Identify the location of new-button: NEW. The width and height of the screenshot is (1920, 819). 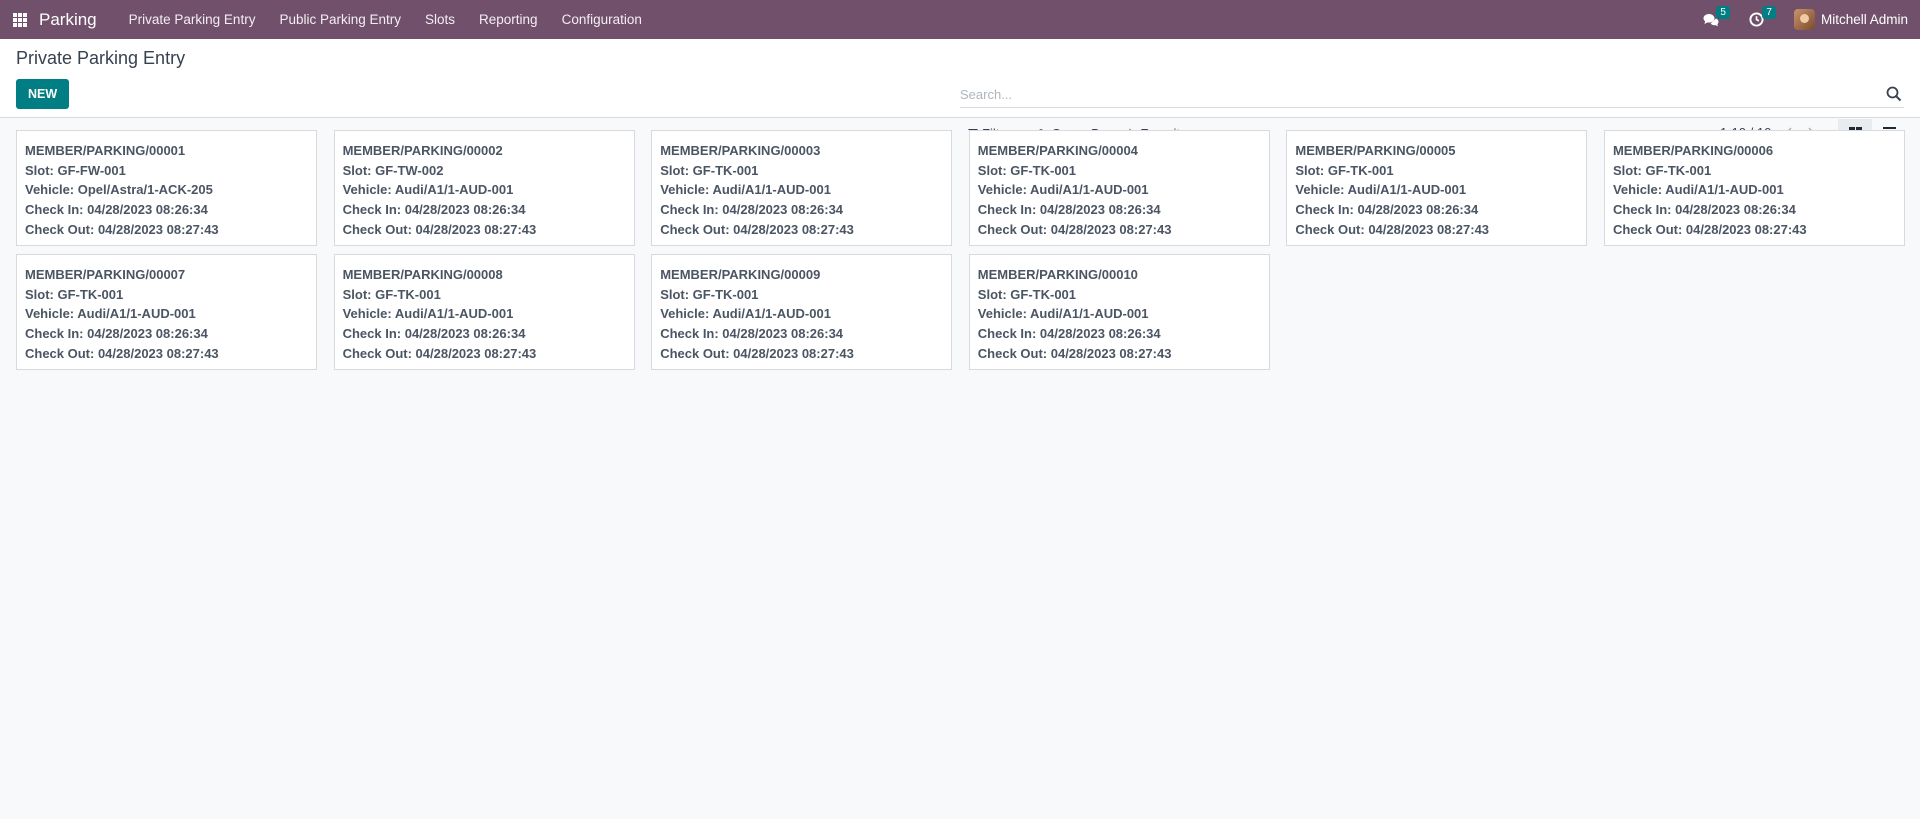
(43, 94).